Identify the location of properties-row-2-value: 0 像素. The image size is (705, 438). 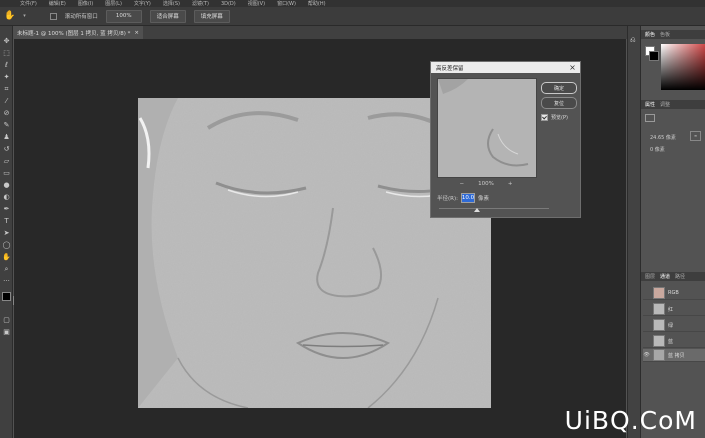
(657, 150).